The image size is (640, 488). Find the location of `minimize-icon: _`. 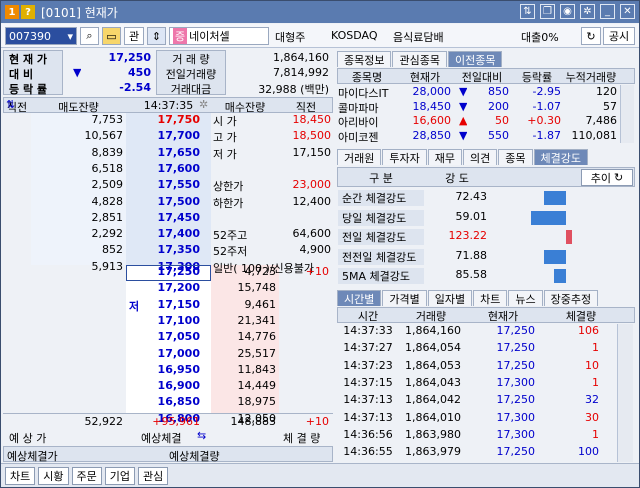

minimize-icon: _ is located at coordinates (607, 11).